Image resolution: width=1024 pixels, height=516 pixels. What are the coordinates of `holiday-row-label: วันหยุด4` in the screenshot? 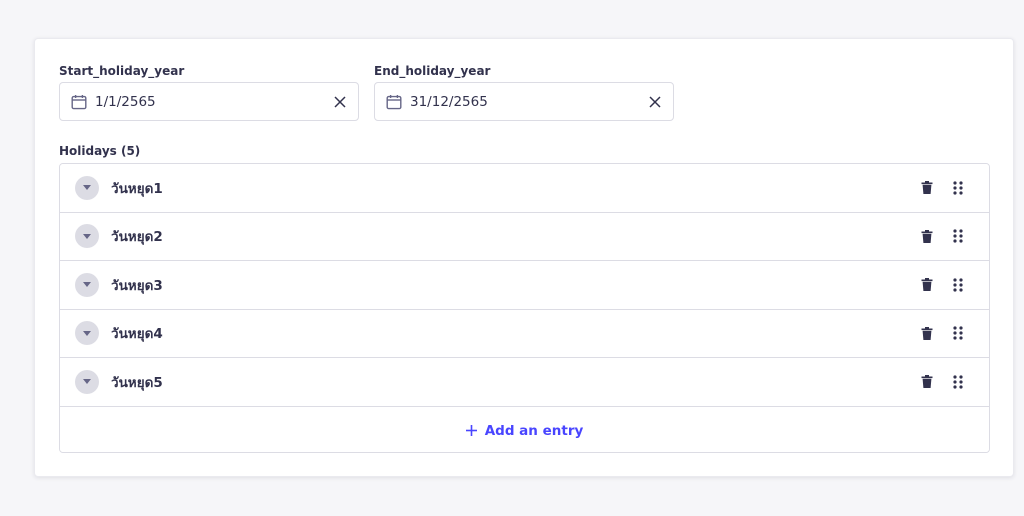 It's located at (137, 334).